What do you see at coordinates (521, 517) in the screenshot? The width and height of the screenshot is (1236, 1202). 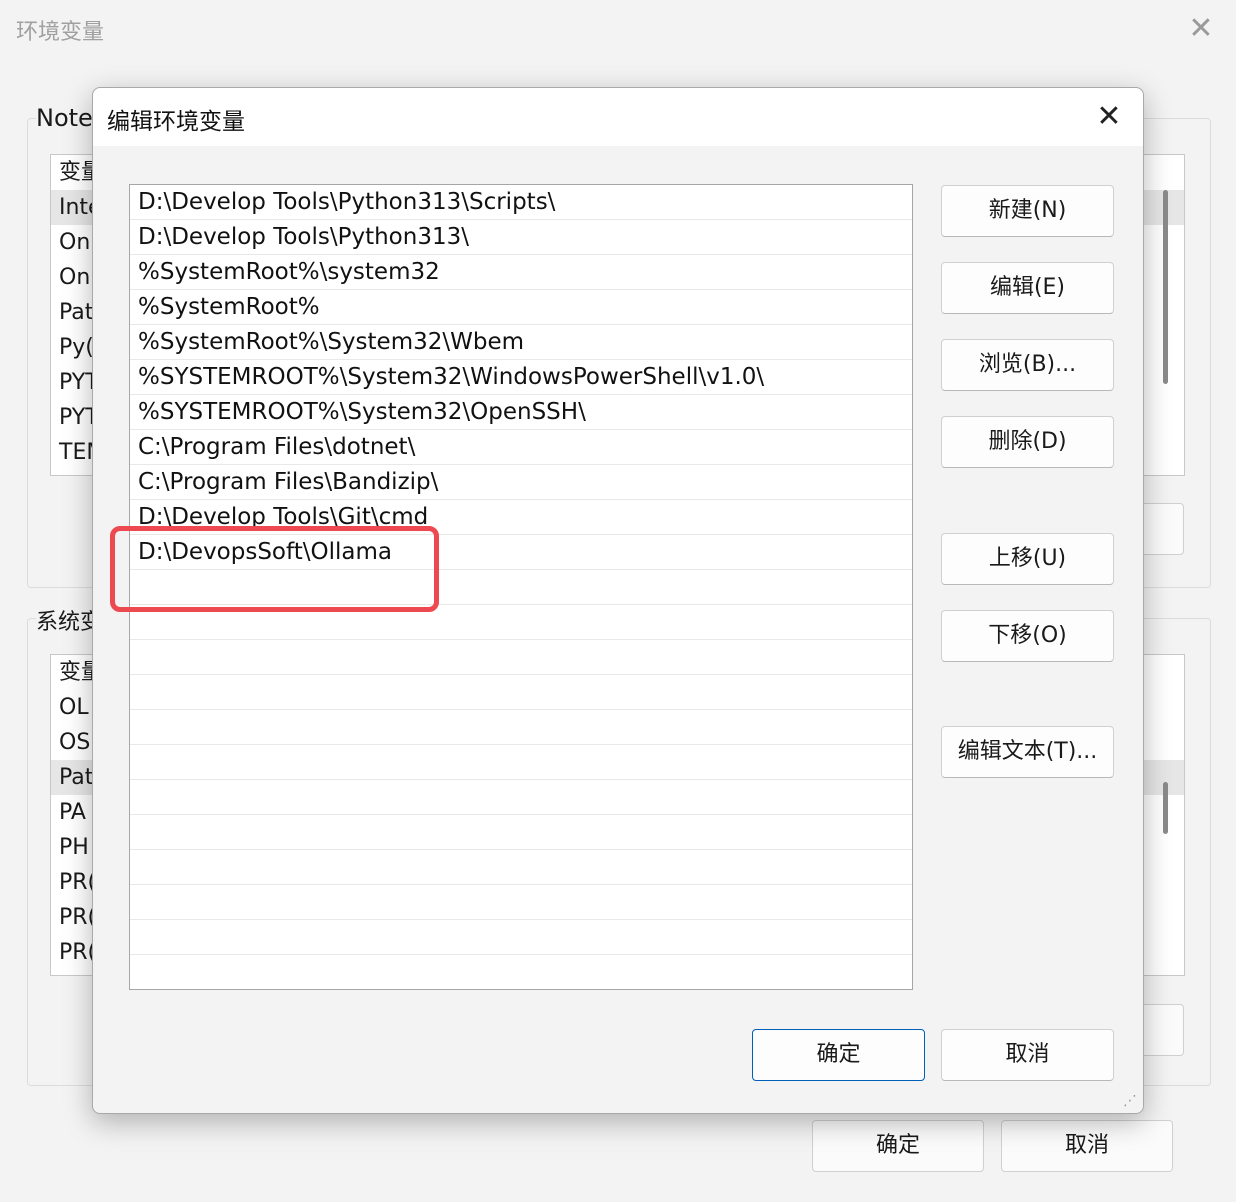 I see `path-list-item: D:\Develop Tools\Git\cmd` at bounding box center [521, 517].